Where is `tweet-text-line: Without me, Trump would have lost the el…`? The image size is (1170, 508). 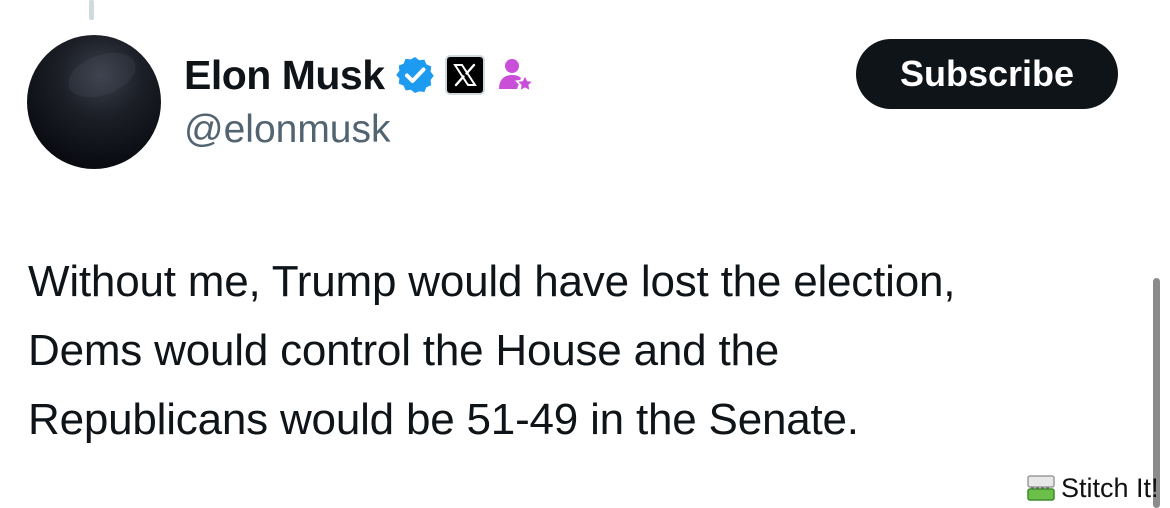 tweet-text-line: Without me, Trump would have lost the el… is located at coordinates (492, 281).